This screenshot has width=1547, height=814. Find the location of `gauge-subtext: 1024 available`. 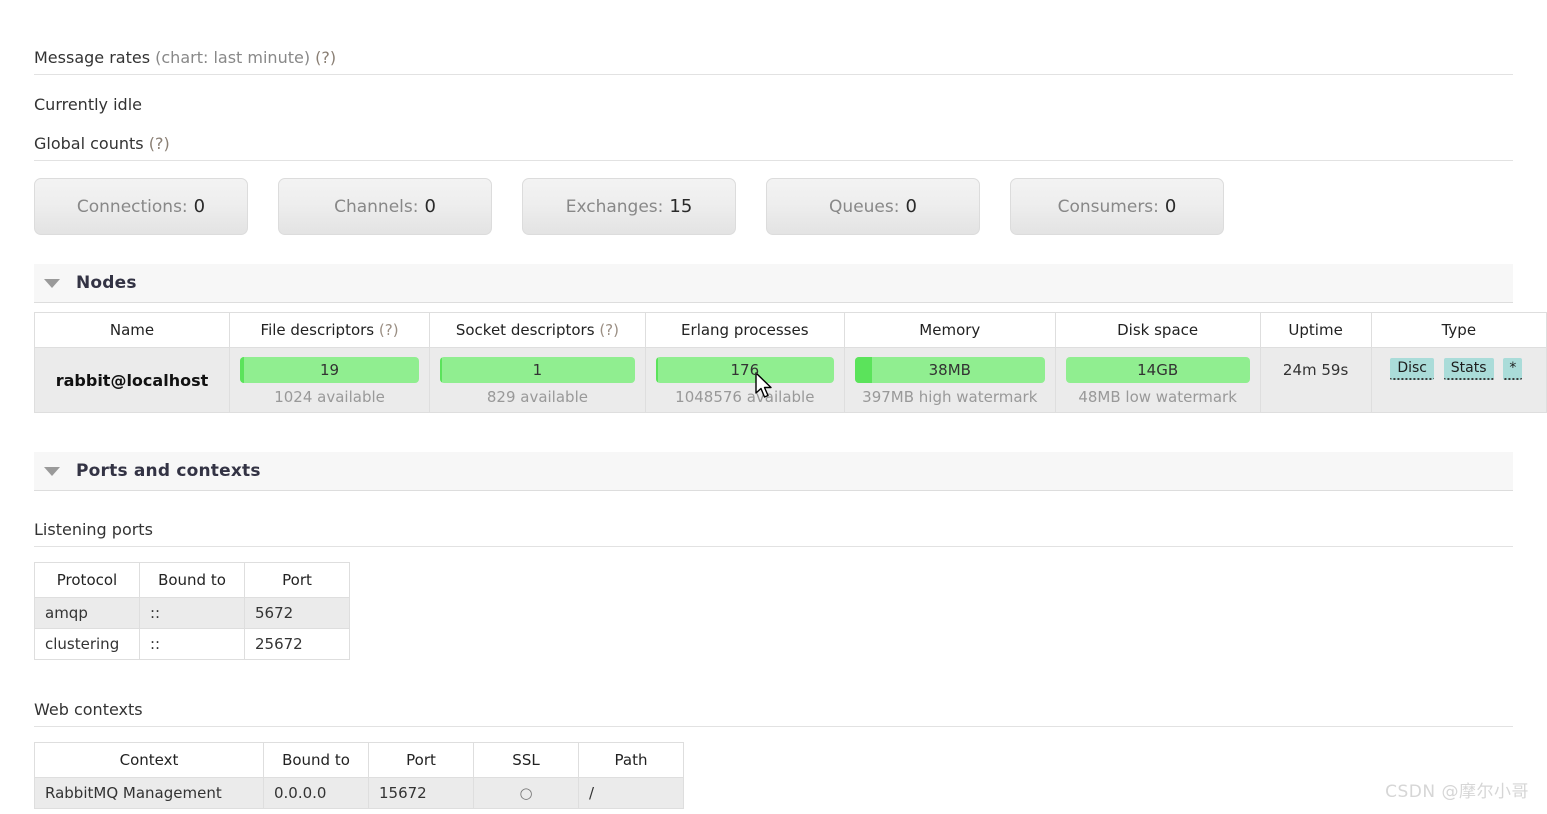

gauge-subtext: 1024 available is located at coordinates (329, 397).